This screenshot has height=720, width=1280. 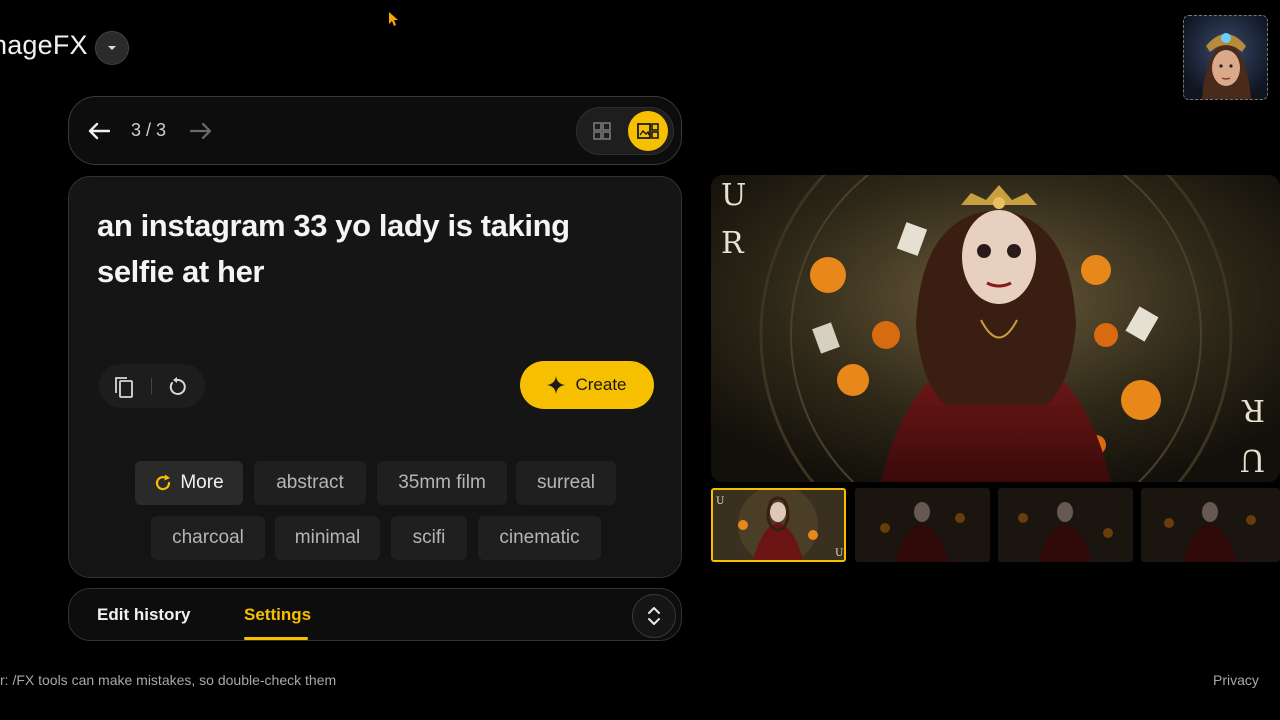 I want to click on single-view-icon, so click(x=648, y=131).